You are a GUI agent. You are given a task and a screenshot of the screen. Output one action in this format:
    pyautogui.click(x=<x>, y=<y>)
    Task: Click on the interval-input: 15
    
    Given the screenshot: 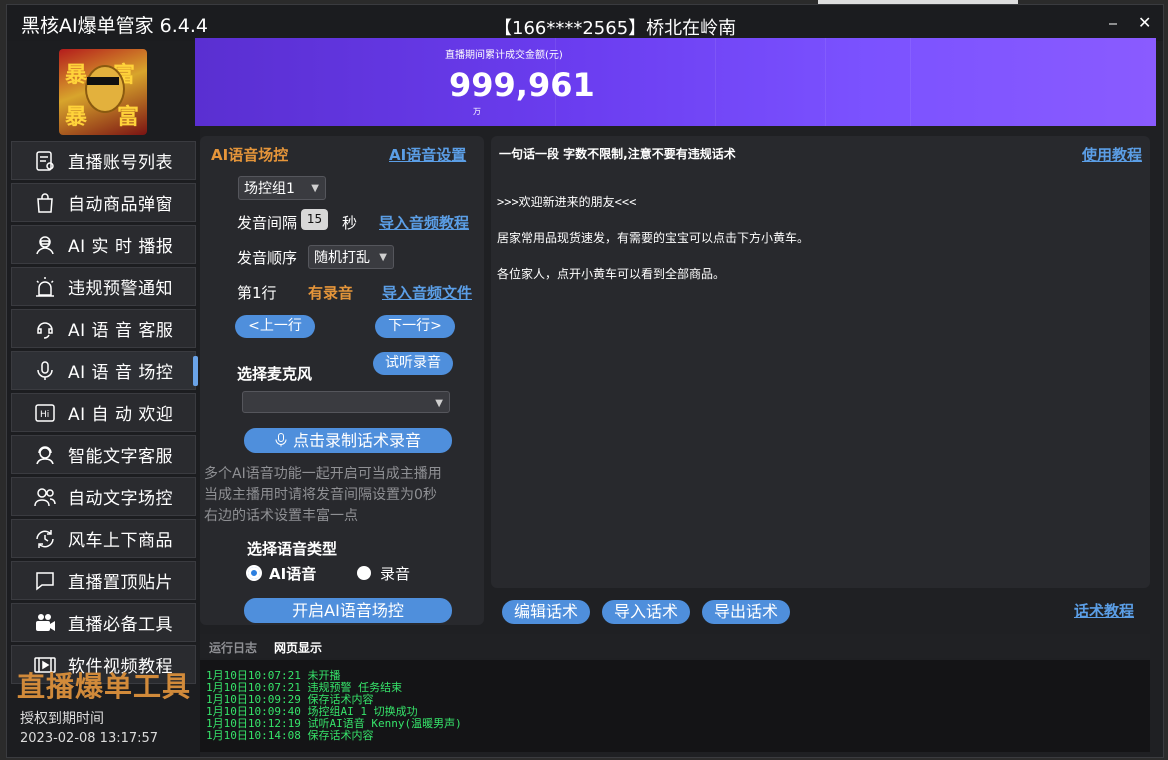 What is the action you would take?
    pyautogui.click(x=314, y=219)
    